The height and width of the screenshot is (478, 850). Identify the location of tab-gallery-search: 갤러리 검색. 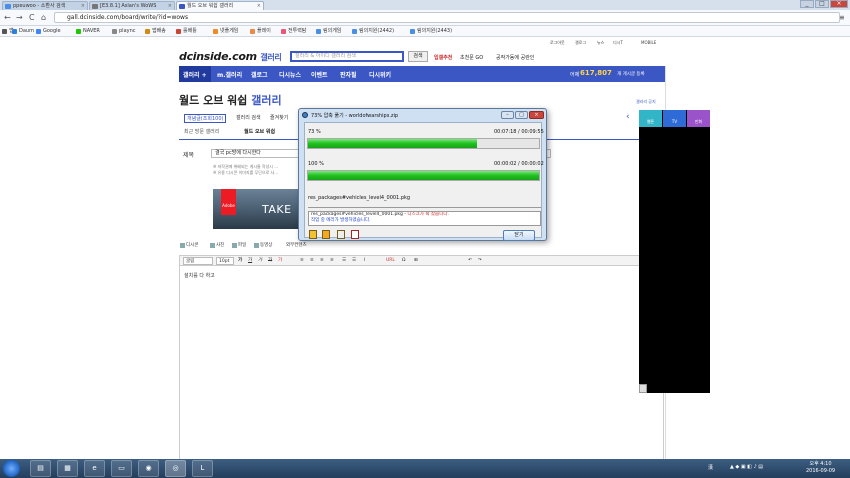
(248, 117).